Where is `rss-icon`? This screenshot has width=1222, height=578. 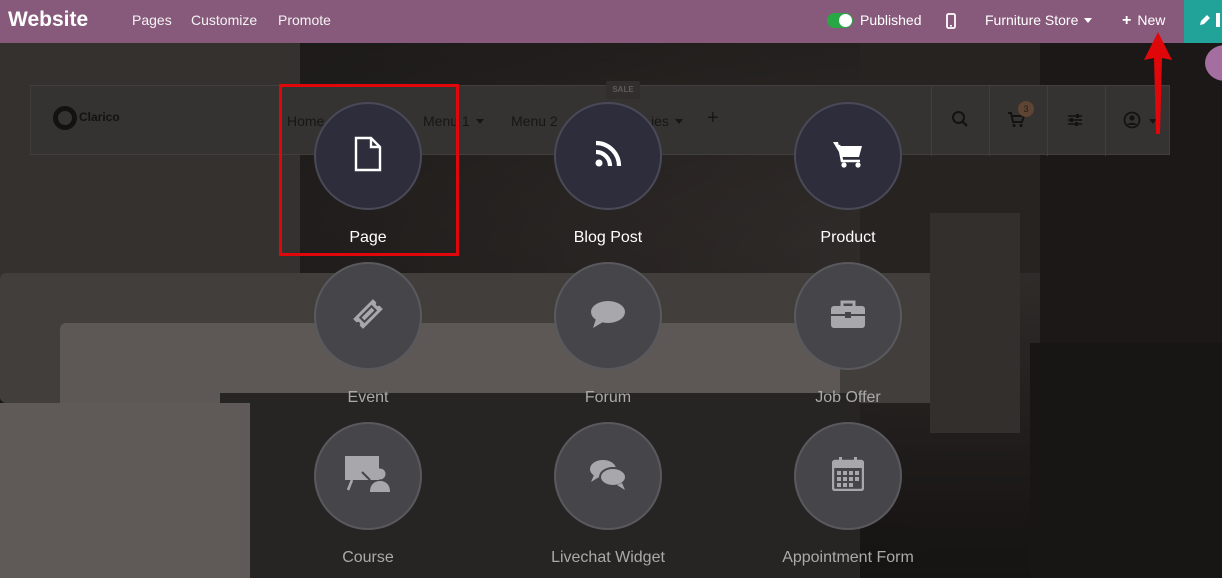 rss-icon is located at coordinates (608, 156).